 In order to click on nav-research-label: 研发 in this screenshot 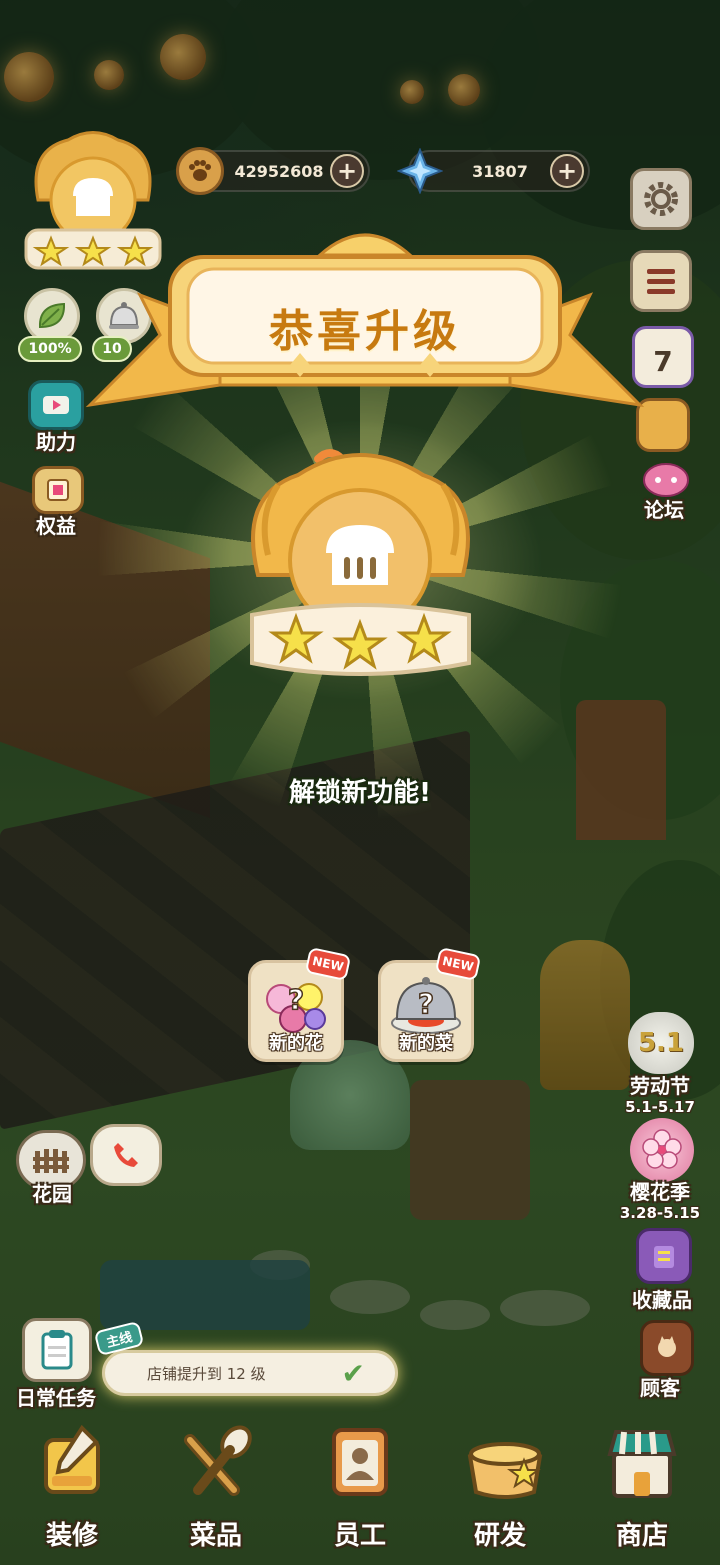, I will do `click(499, 1536)`.